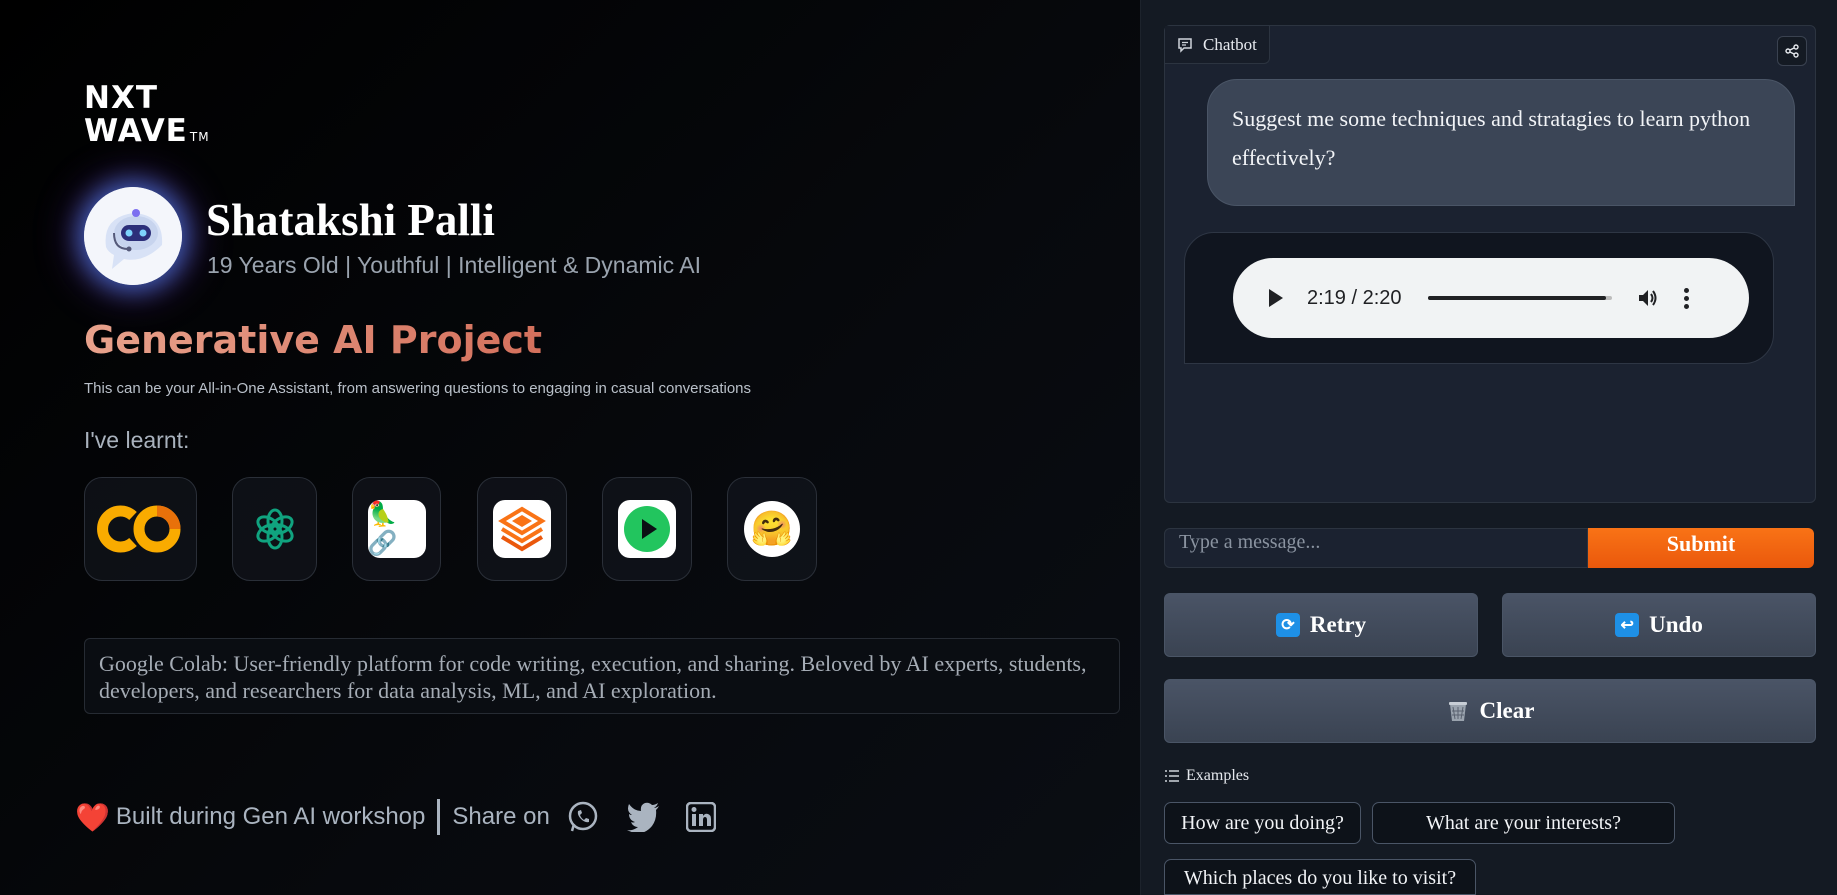 The width and height of the screenshot is (1837, 895). I want to click on huggingface-glyph: 🤗, so click(772, 529).